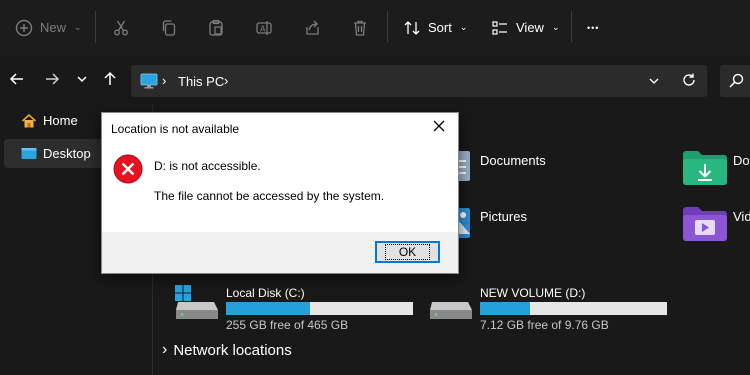 The image size is (750, 375). Describe the element at coordinates (705, 224) in the screenshot. I see `videos-folder-icon` at that location.